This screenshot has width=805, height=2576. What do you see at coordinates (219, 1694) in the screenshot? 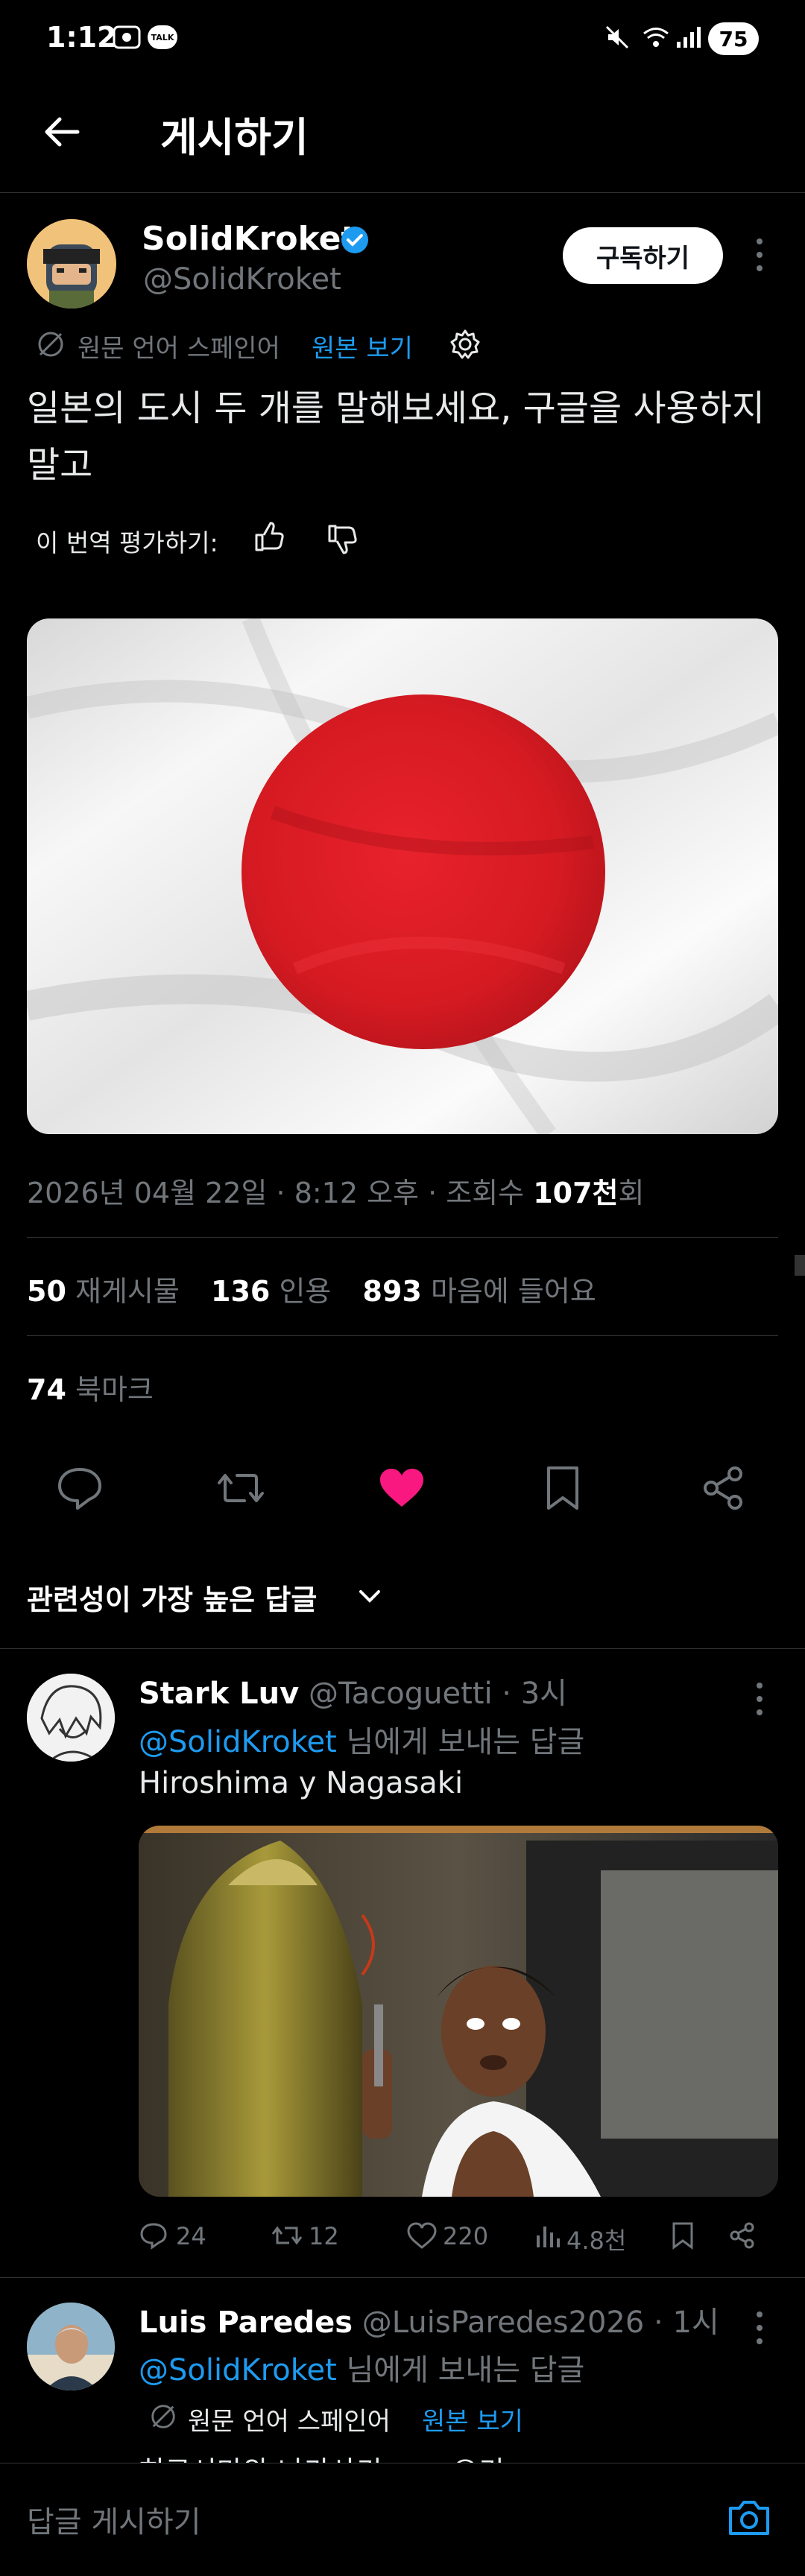
I see `reply-author-name: Stark Luv` at bounding box center [219, 1694].